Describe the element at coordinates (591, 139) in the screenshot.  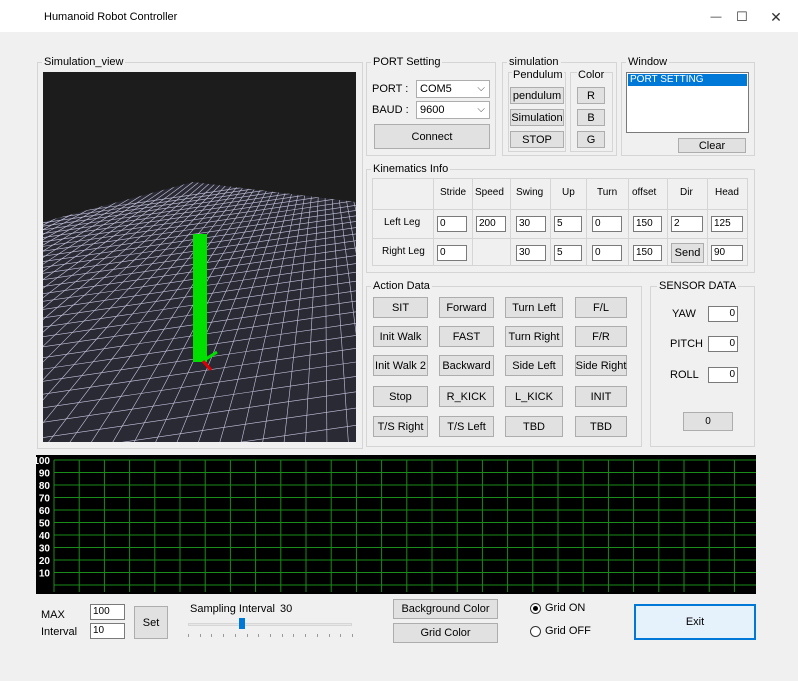
I see `color-g-button: G` at that location.